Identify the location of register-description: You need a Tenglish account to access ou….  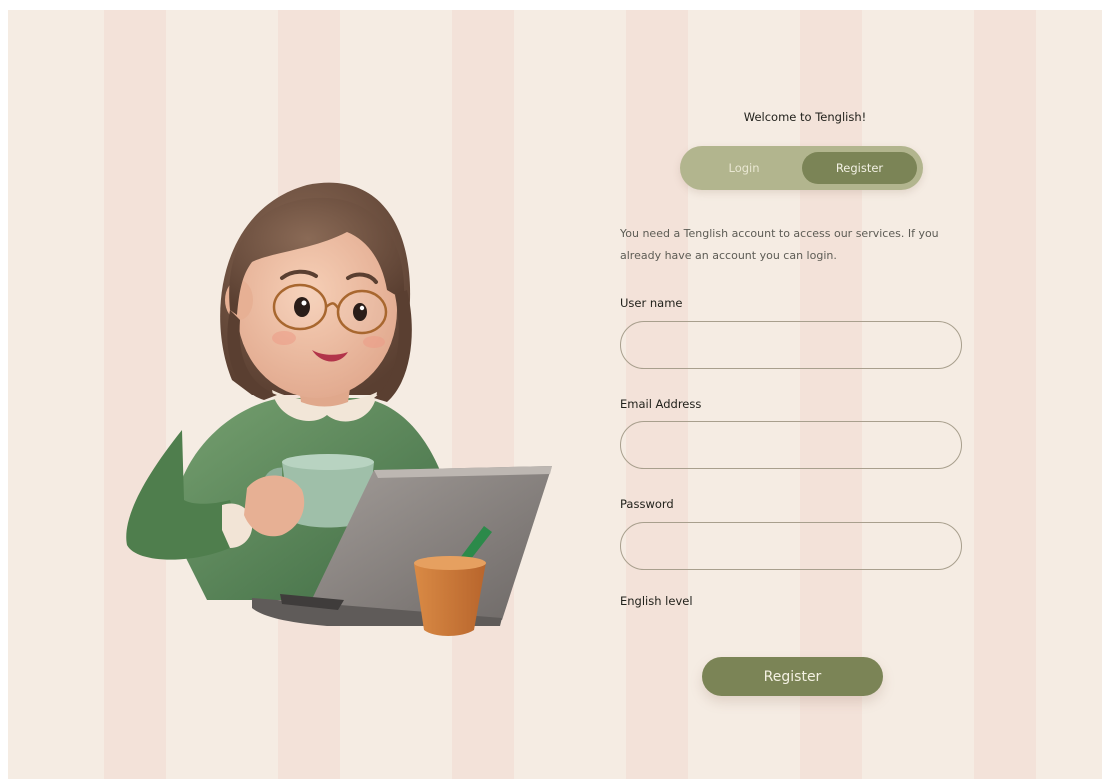
(779, 244).